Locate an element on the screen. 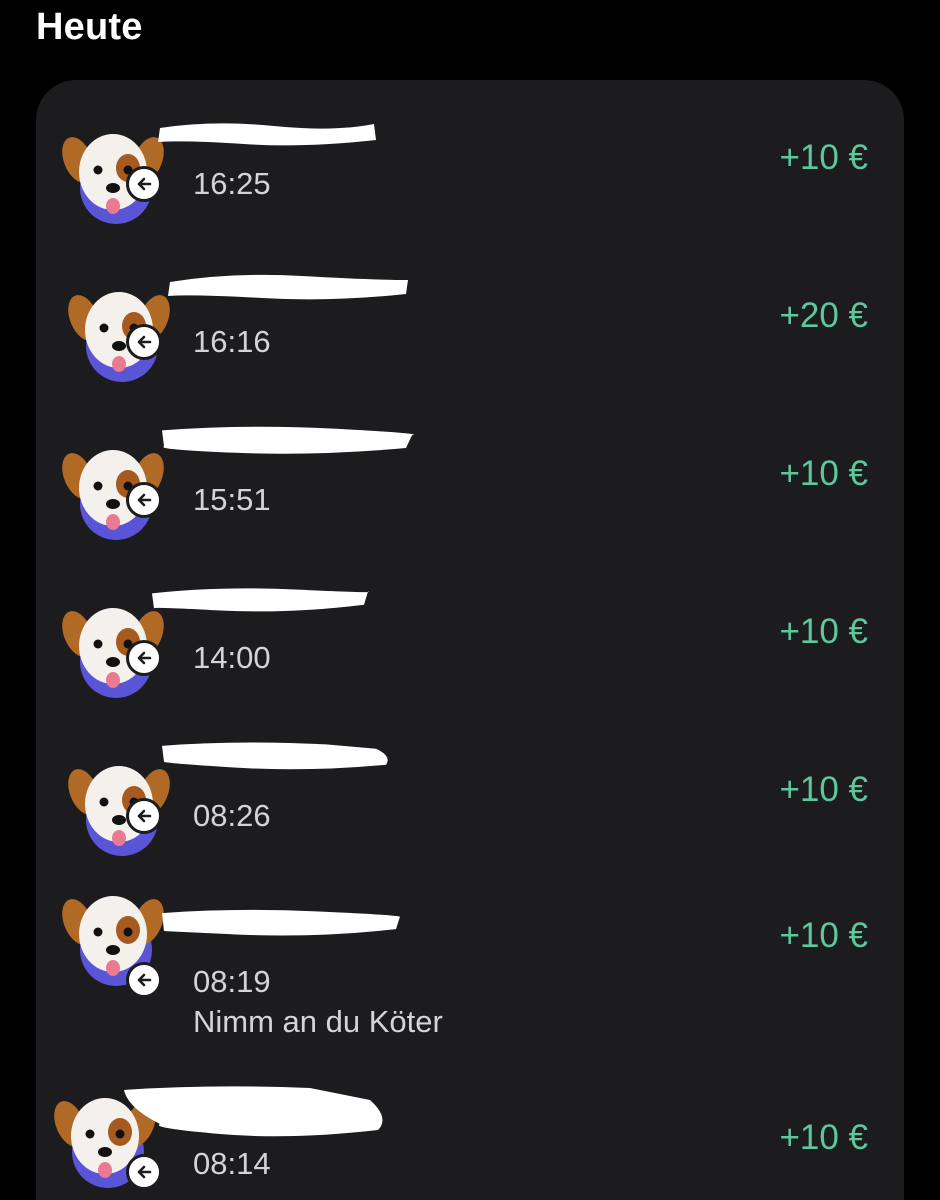 The image size is (940, 1200). section-title: Heute is located at coordinates (89, 27).